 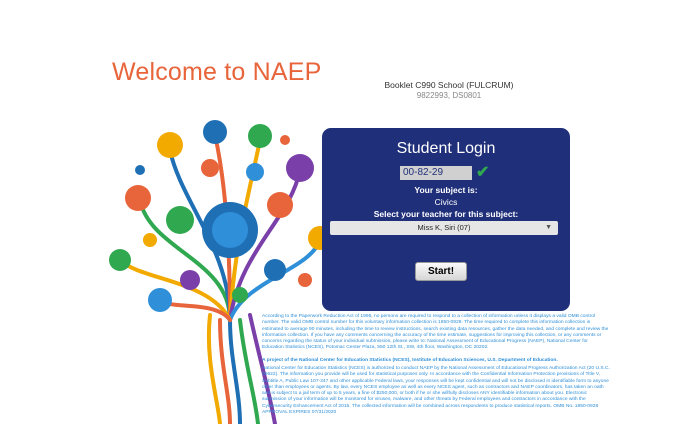 What do you see at coordinates (449, 85) in the screenshot?
I see `booklet-name: Booklet C990 School (FULCRUM)` at bounding box center [449, 85].